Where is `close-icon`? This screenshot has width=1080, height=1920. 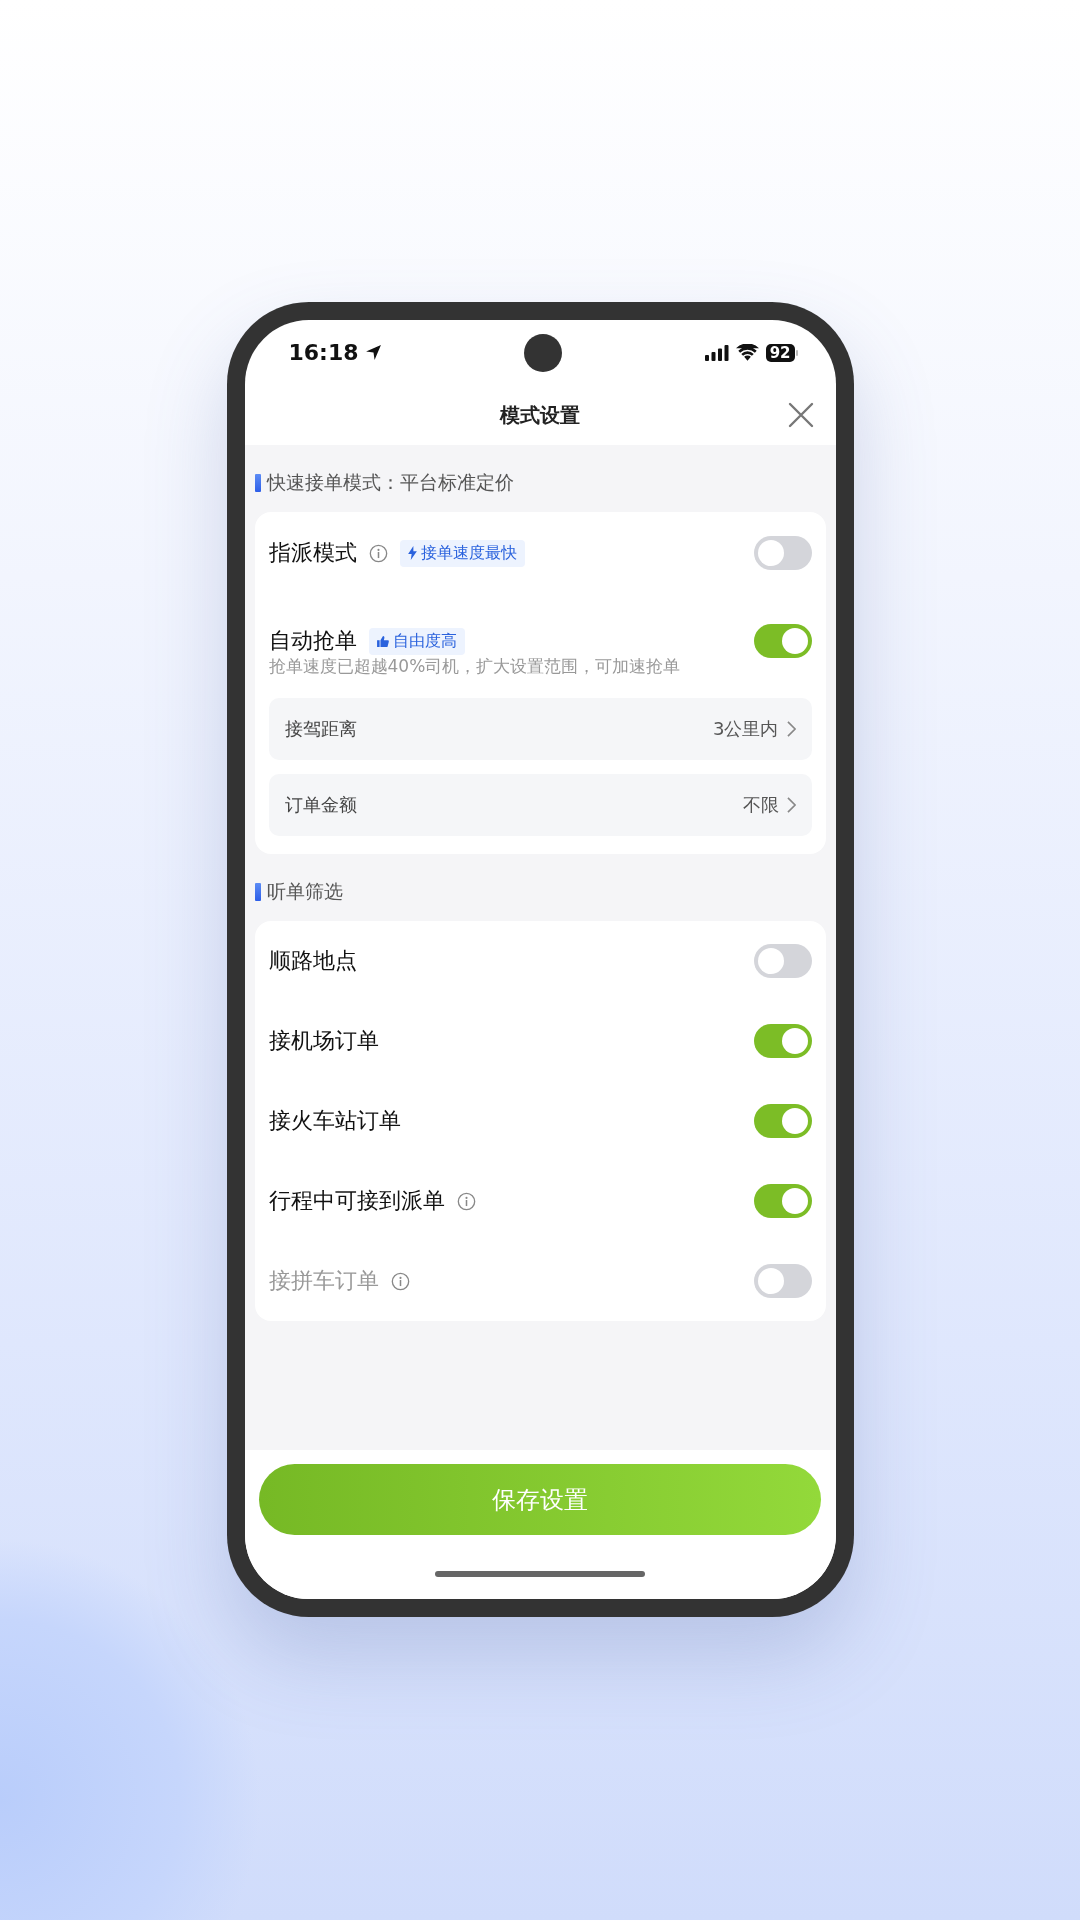 close-icon is located at coordinates (800, 415).